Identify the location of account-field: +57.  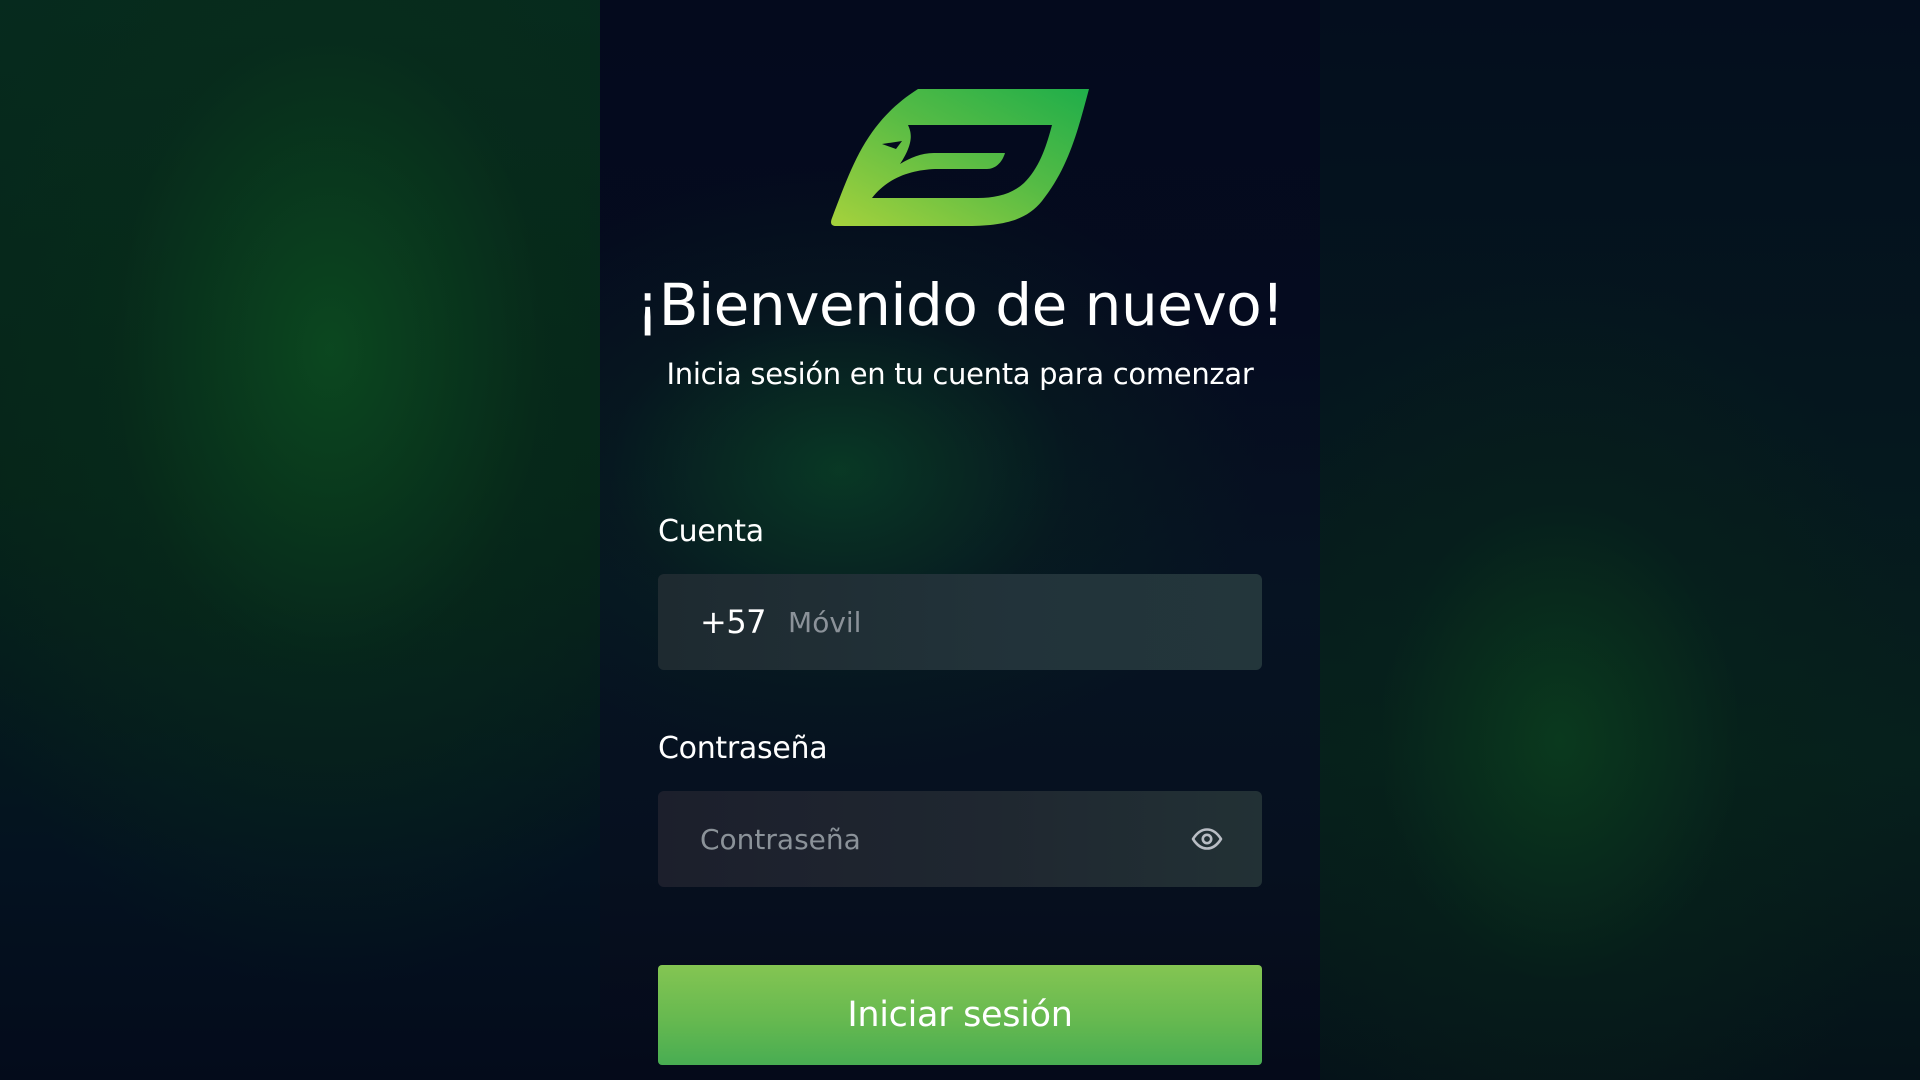
(960, 622).